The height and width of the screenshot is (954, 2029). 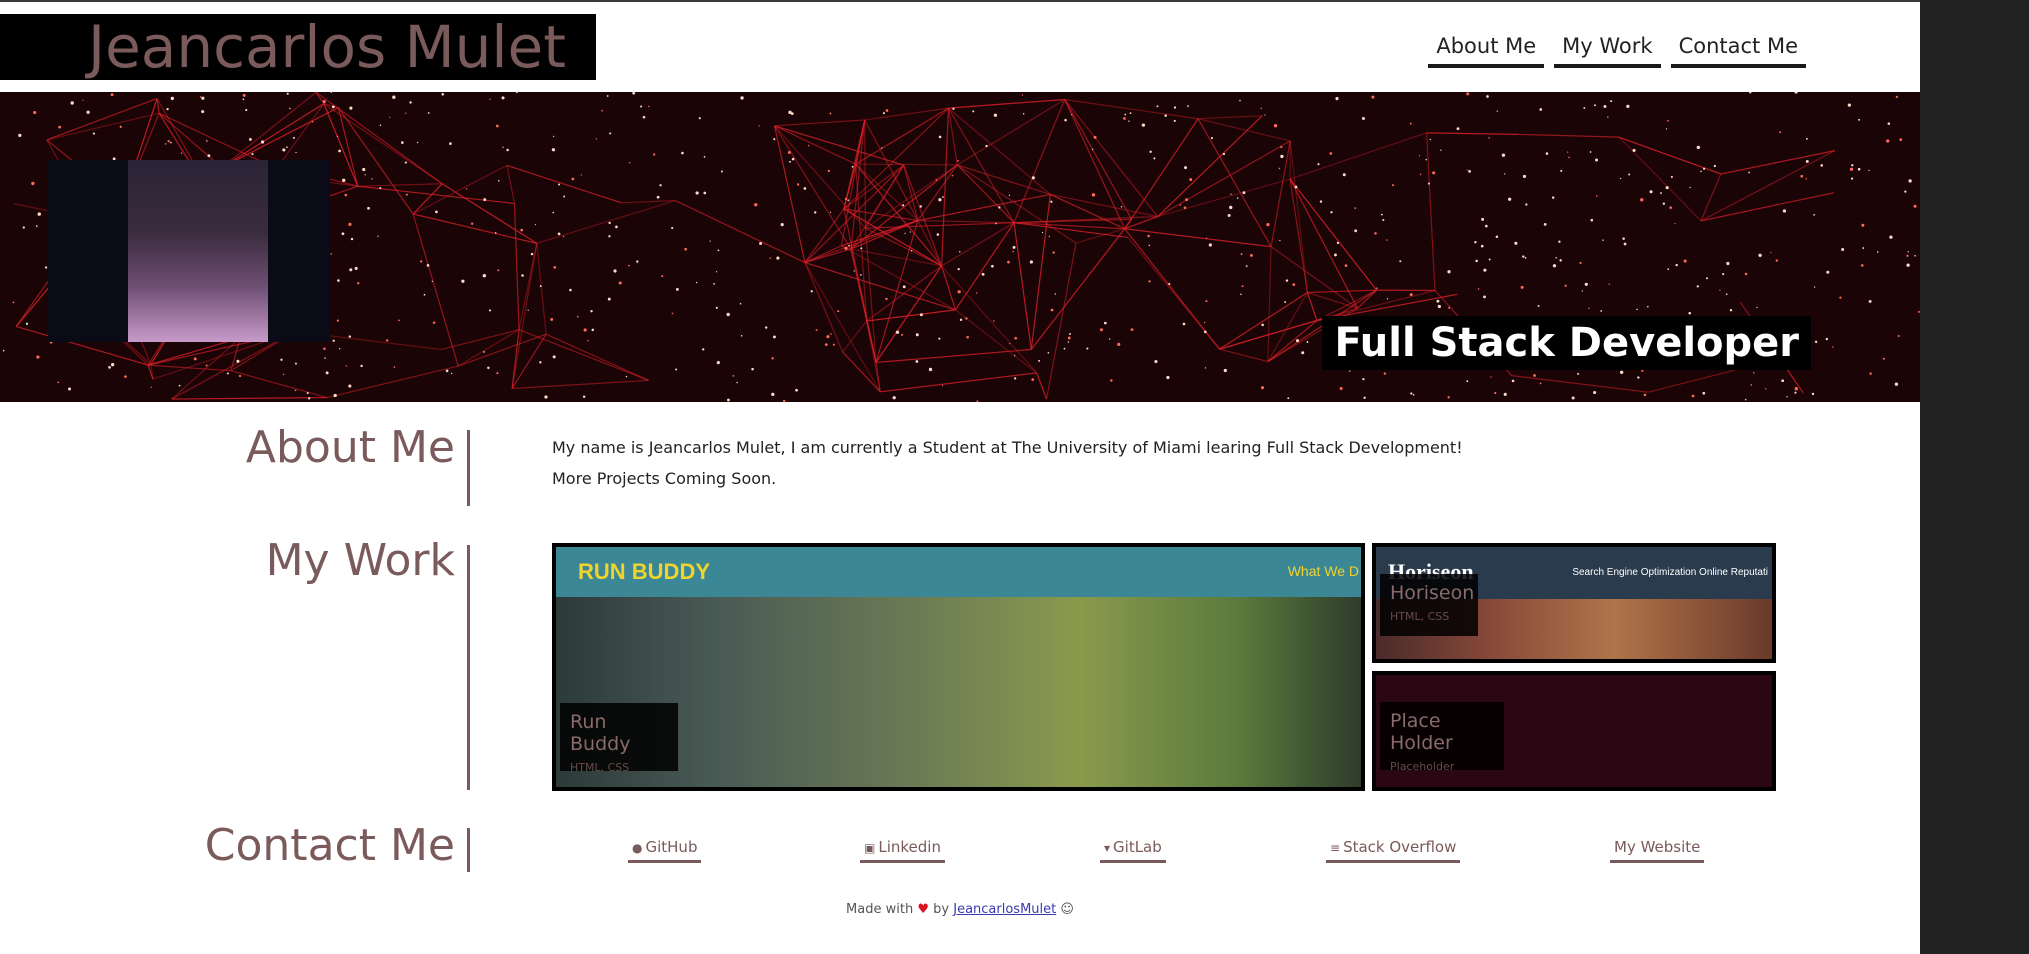 I want to click on gitlab-link: ▾ GitLab, so click(x=1133, y=850).